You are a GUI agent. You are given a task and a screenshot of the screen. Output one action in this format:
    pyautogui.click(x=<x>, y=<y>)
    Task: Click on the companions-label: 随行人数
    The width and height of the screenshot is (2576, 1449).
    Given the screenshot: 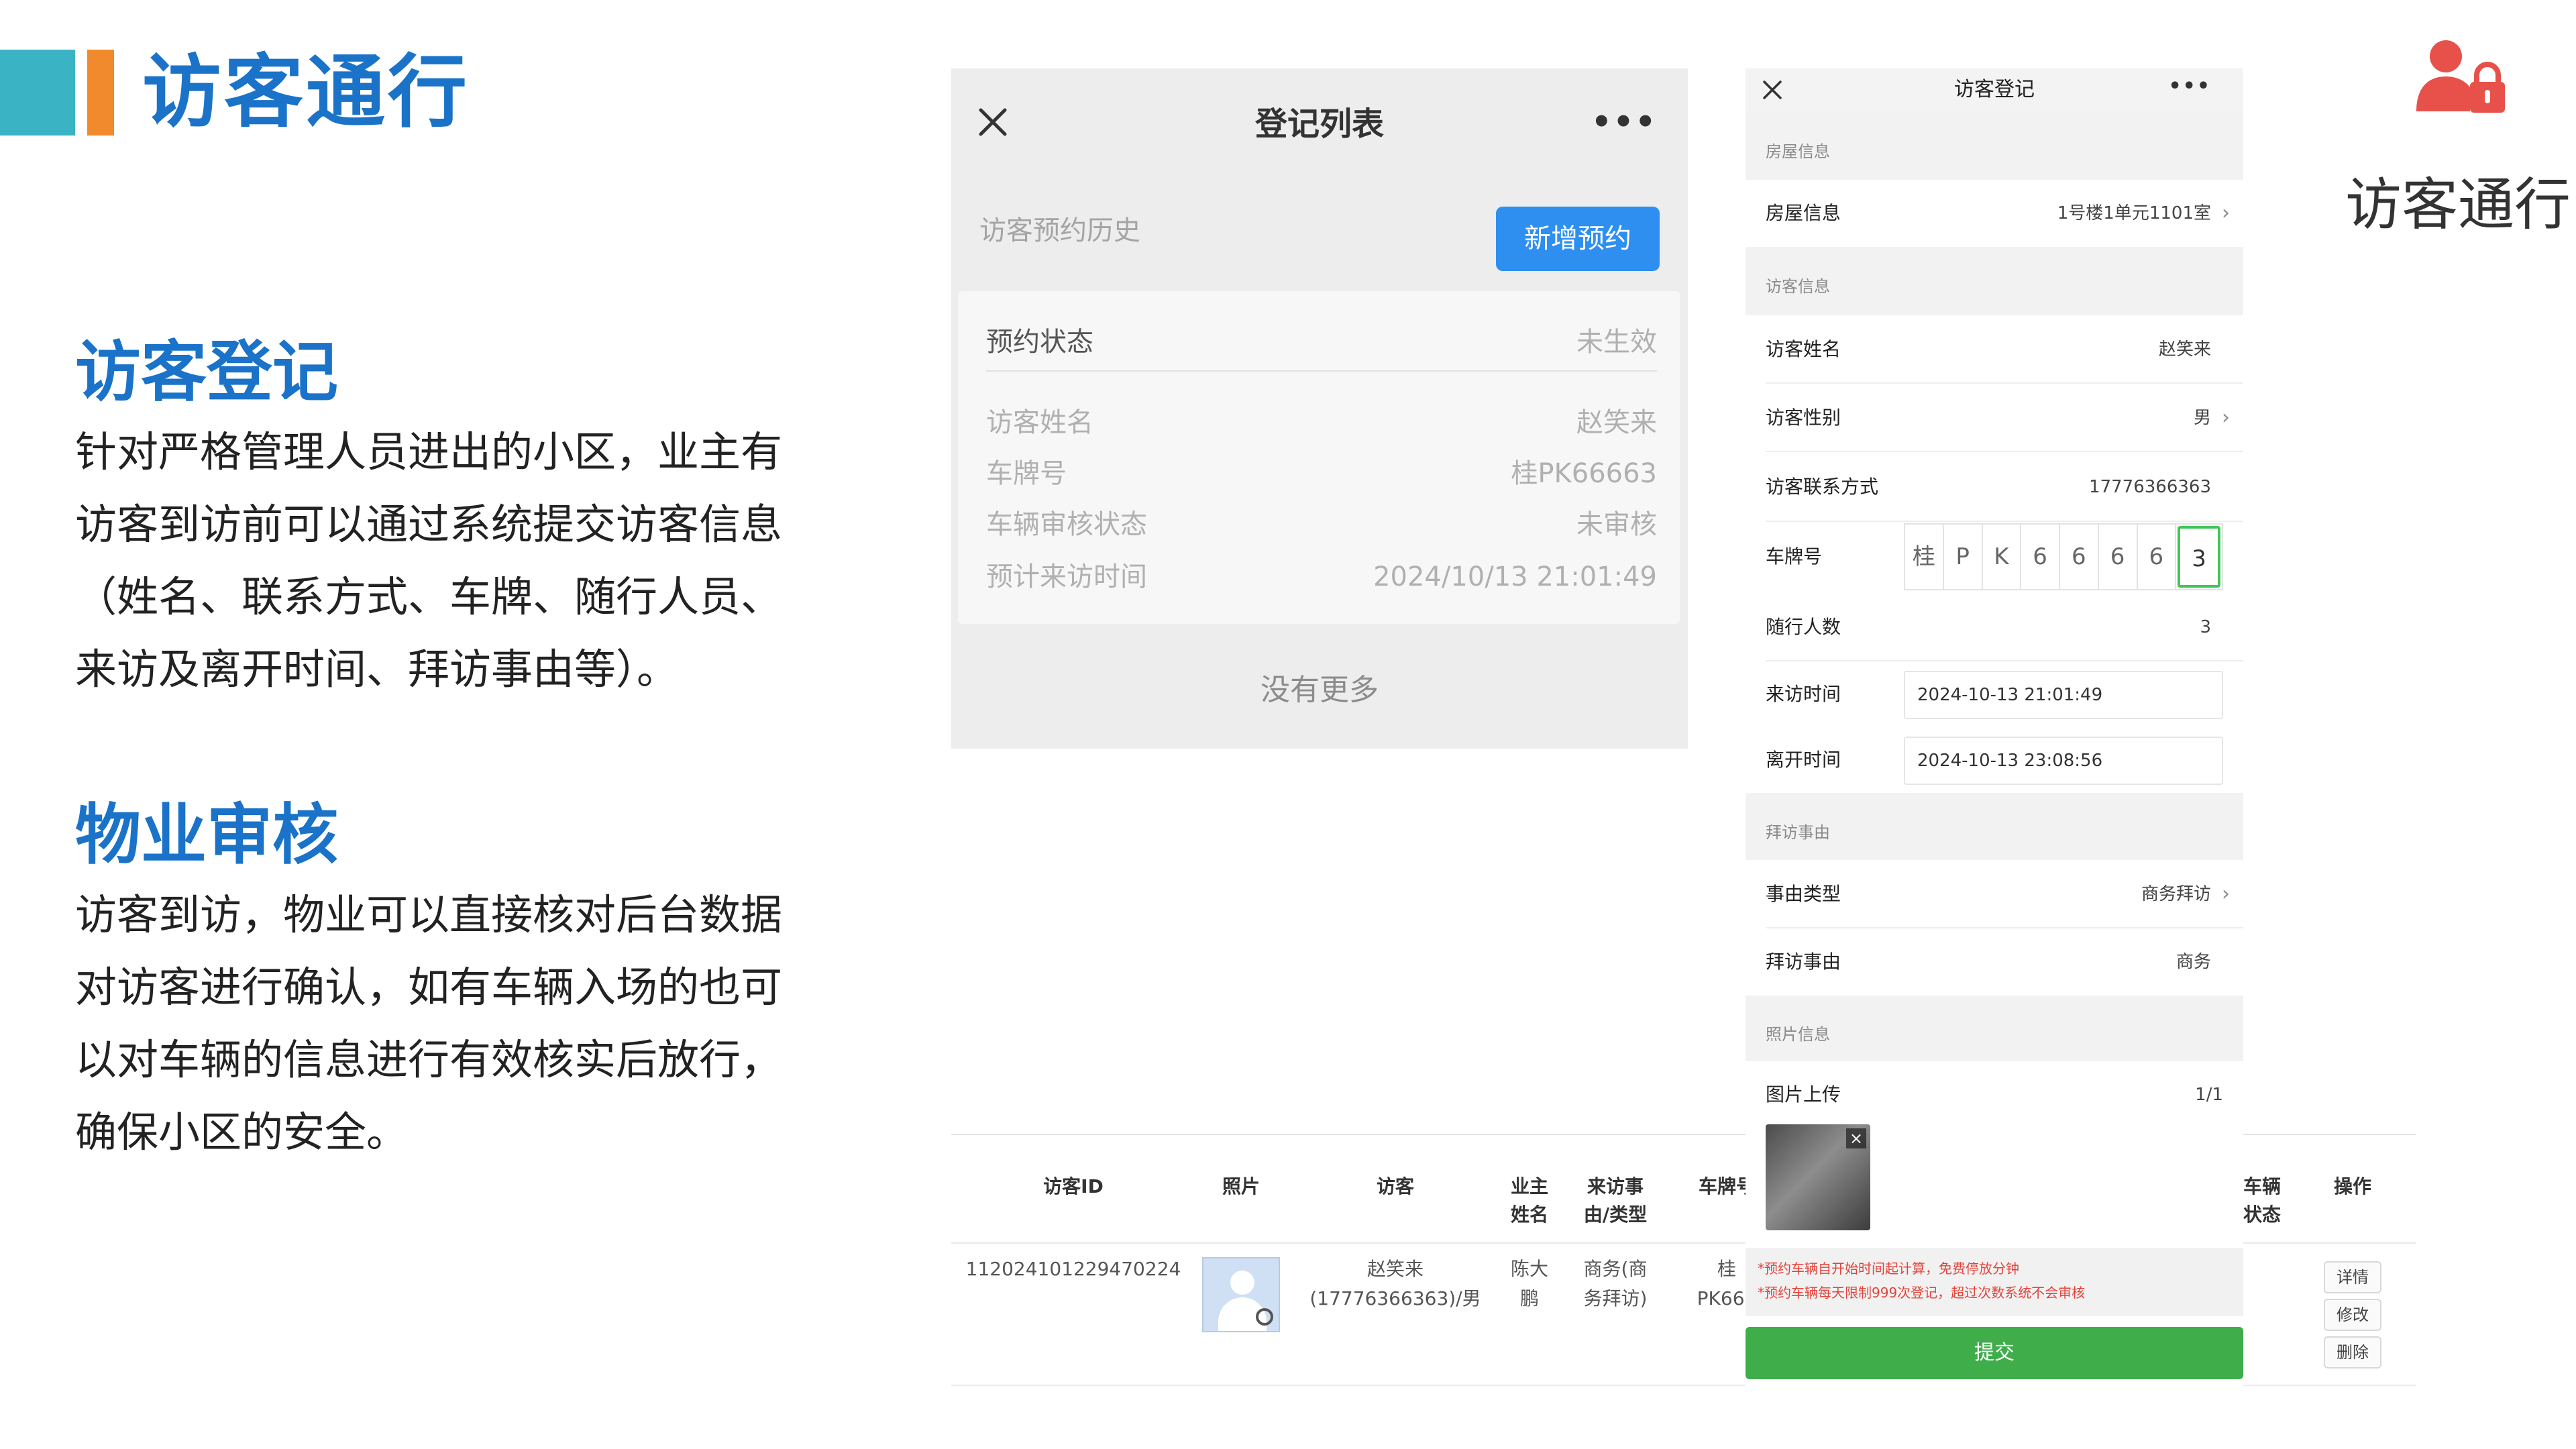 What is the action you would take?
    pyautogui.click(x=1803, y=627)
    